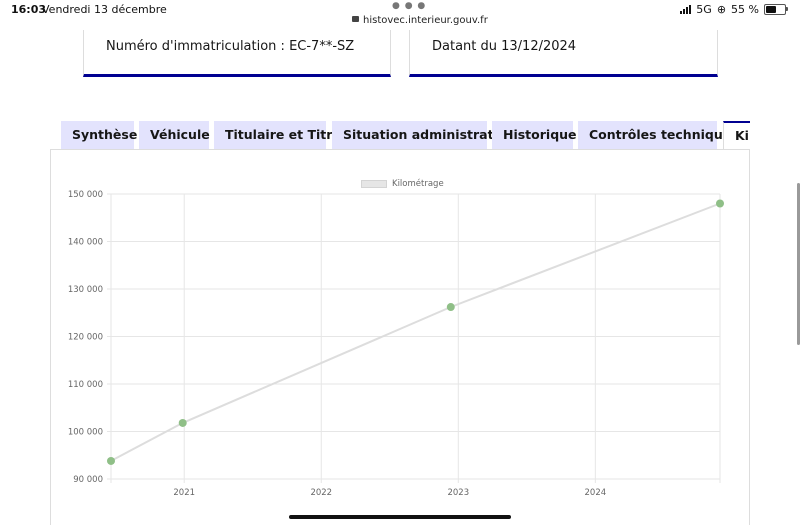  Describe the element at coordinates (85, 385) in the screenshot. I see `y-tick-label: 110 000` at that location.